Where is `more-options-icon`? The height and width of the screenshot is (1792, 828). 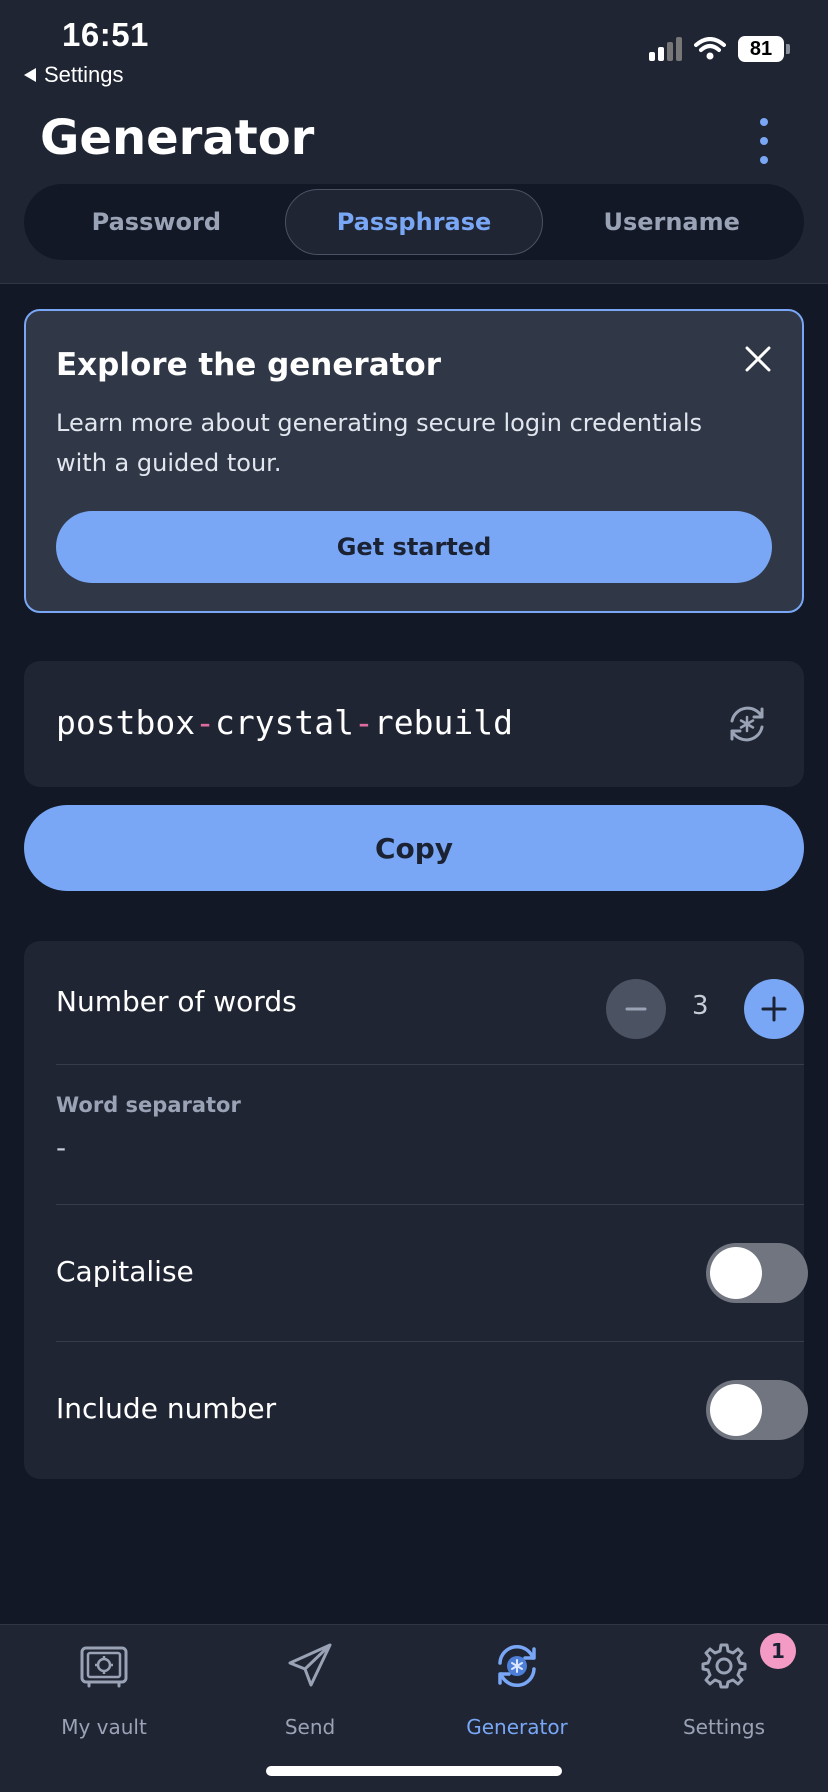
more-options-icon is located at coordinates (764, 141).